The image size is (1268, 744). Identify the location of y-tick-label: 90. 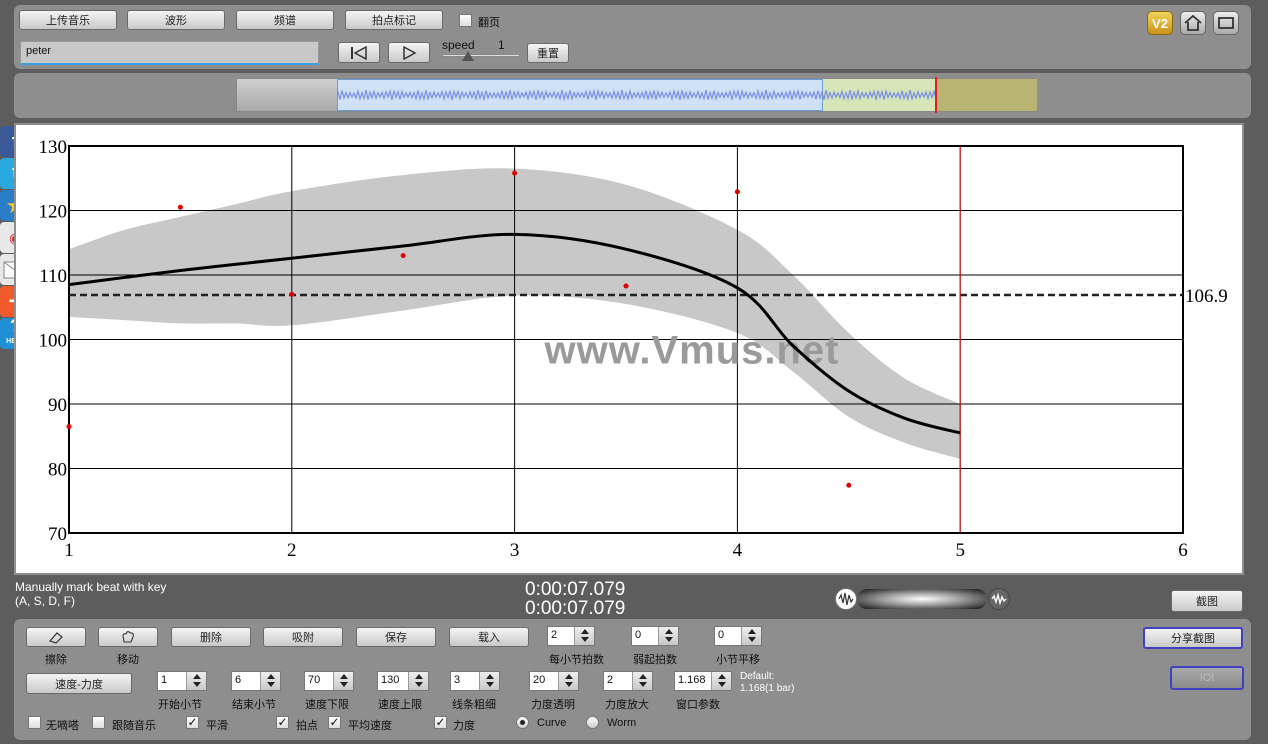
(57, 405).